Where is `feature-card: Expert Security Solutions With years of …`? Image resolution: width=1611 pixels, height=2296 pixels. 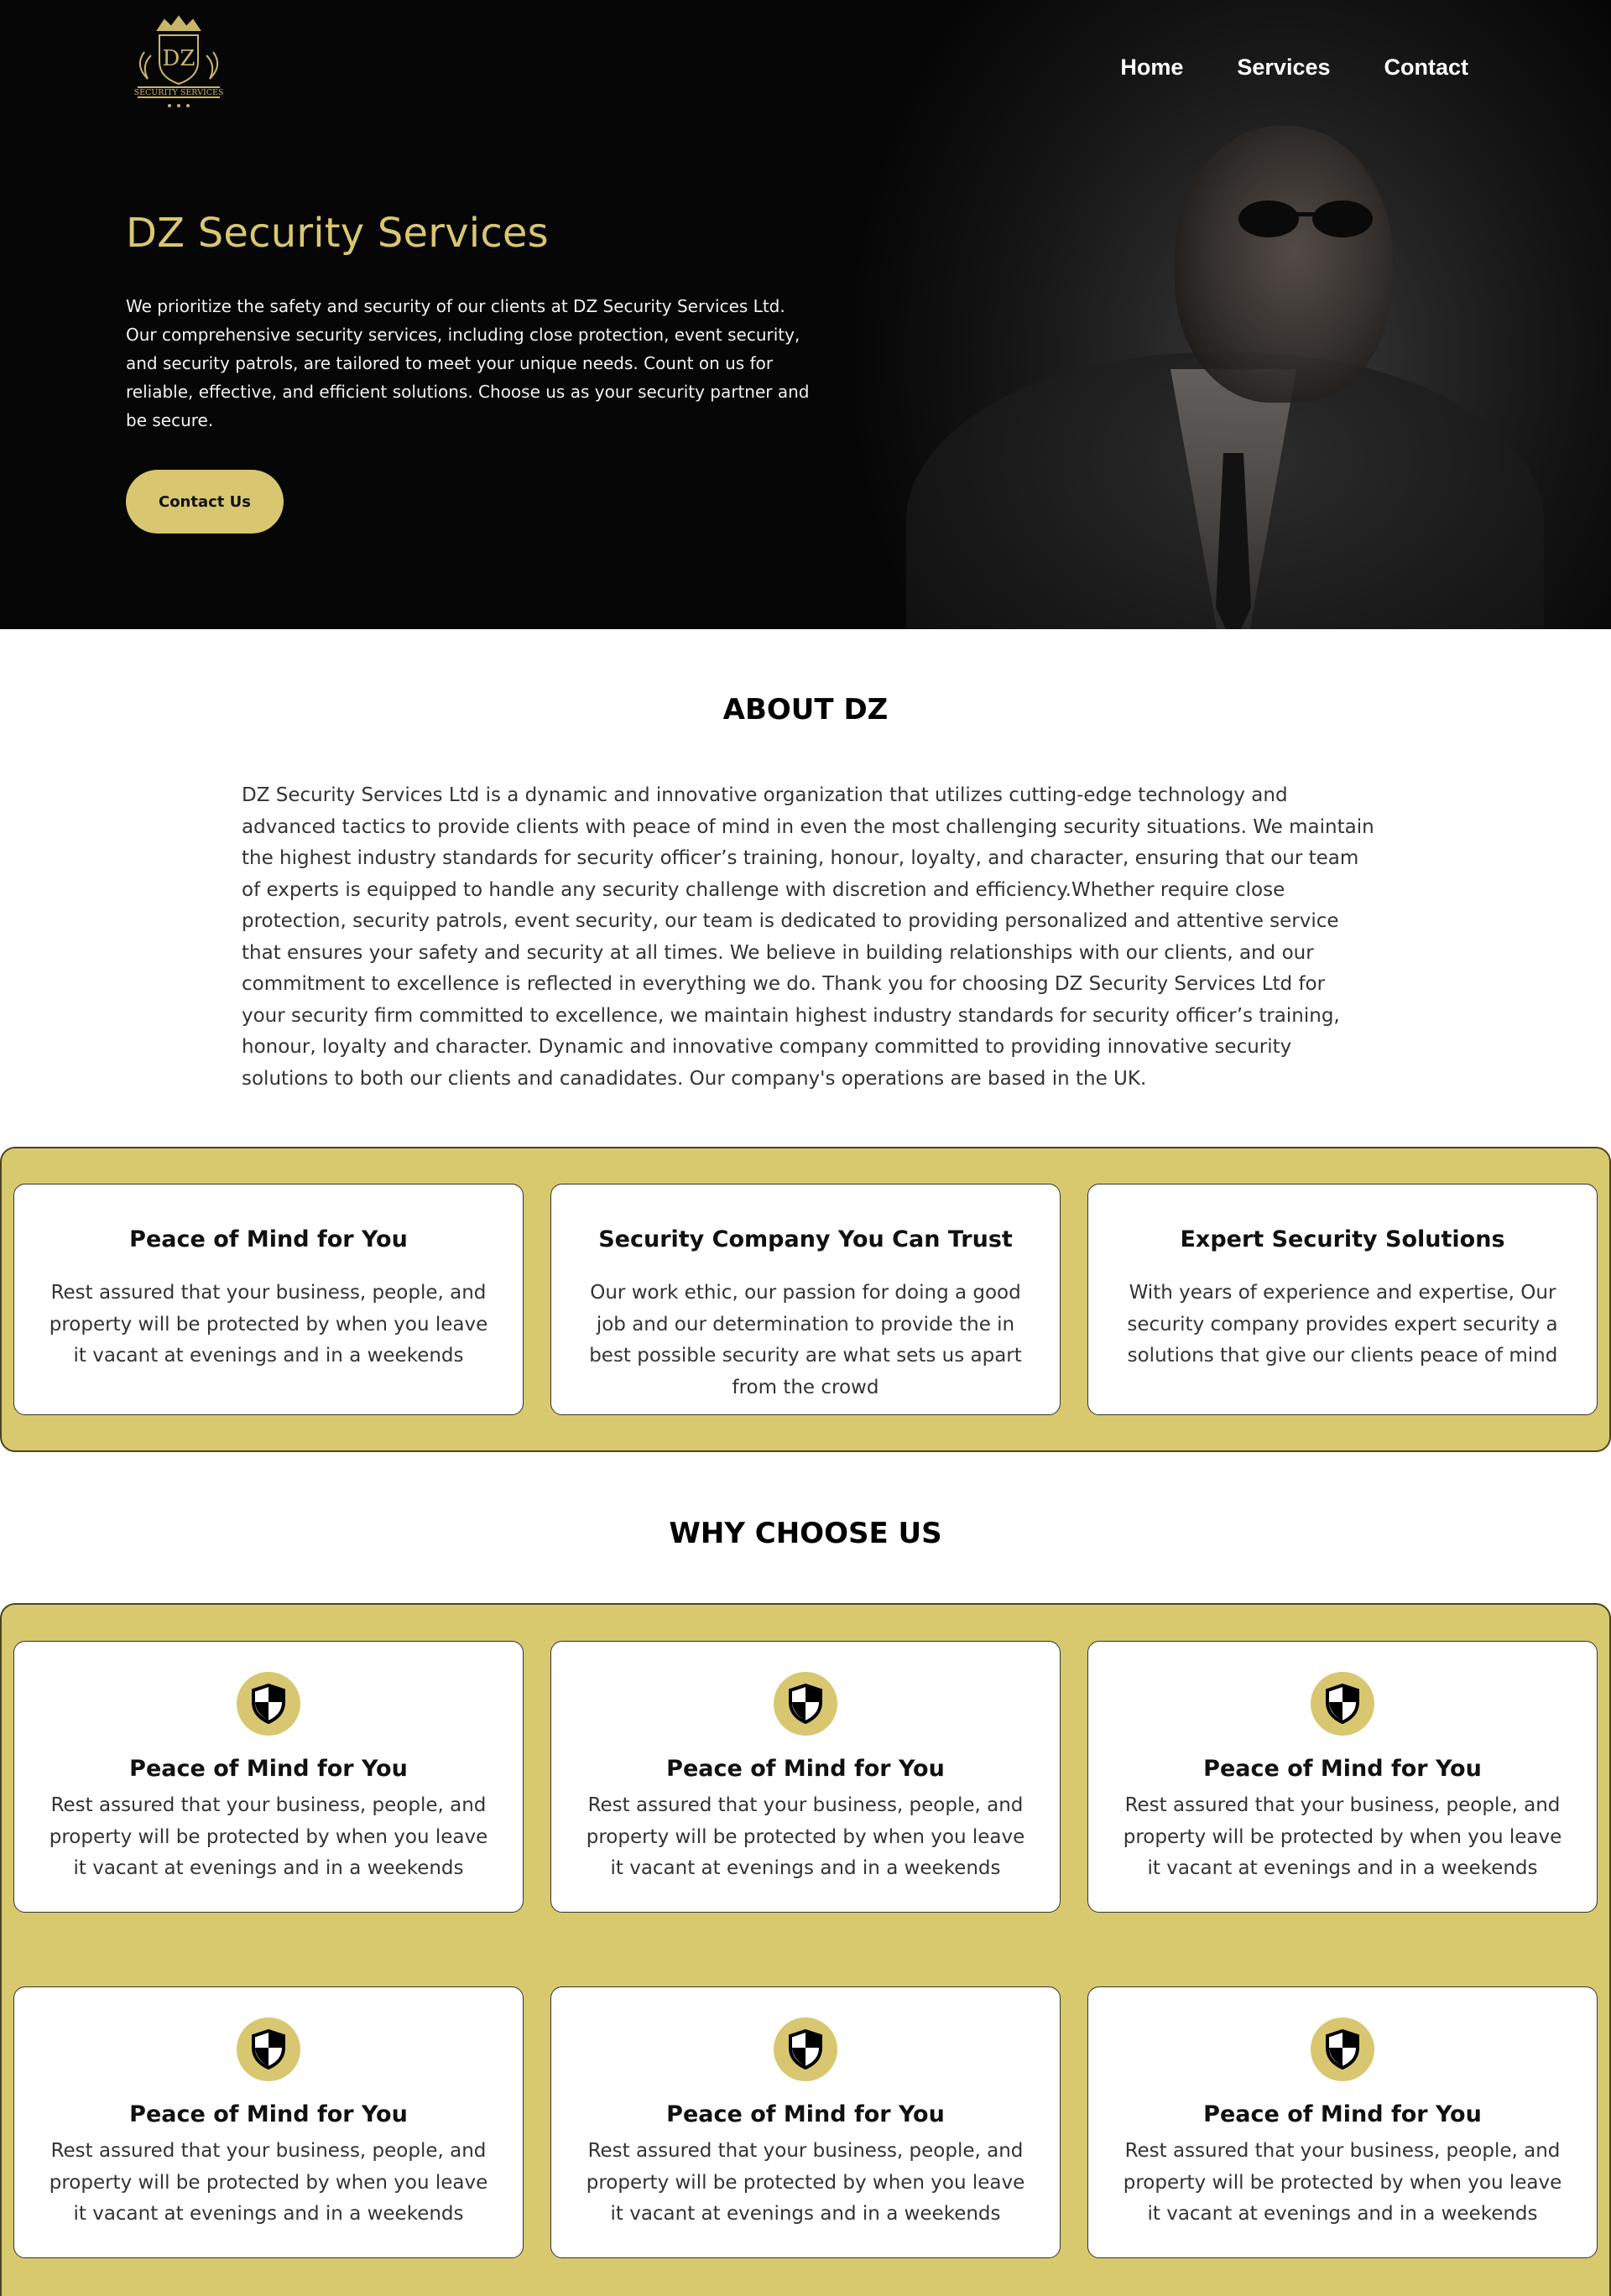 feature-card: Expert Security Solutions With years of … is located at coordinates (1342, 1299).